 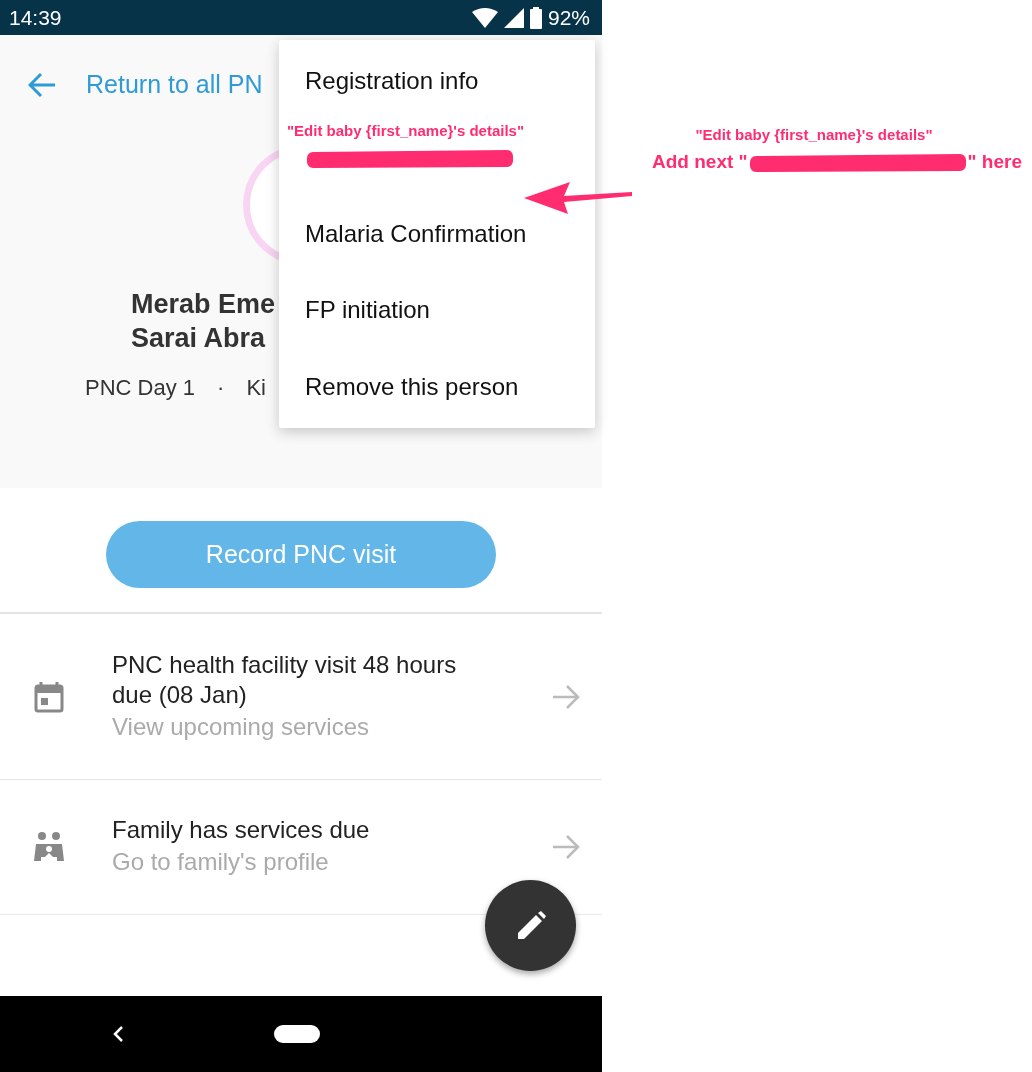 I want to click on battery-level: 92%, so click(x=568, y=17).